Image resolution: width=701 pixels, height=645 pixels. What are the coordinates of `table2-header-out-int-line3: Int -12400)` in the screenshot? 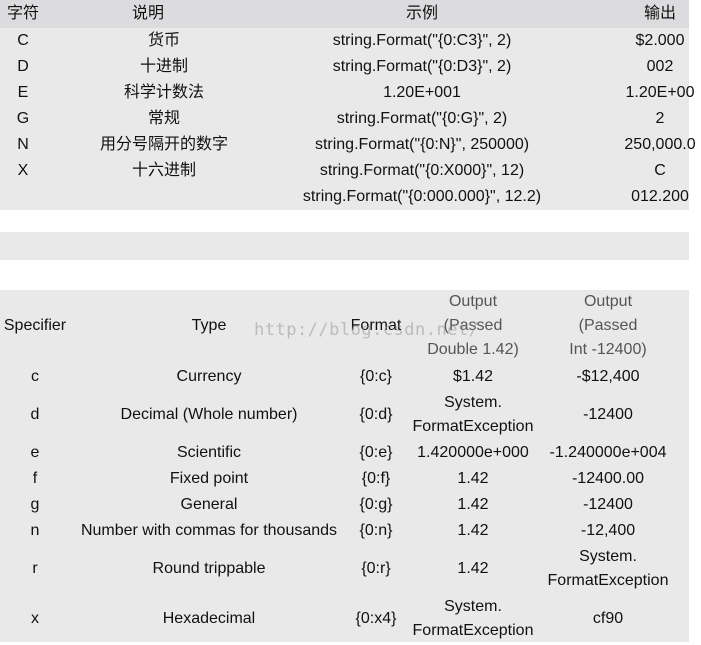 It's located at (608, 349).